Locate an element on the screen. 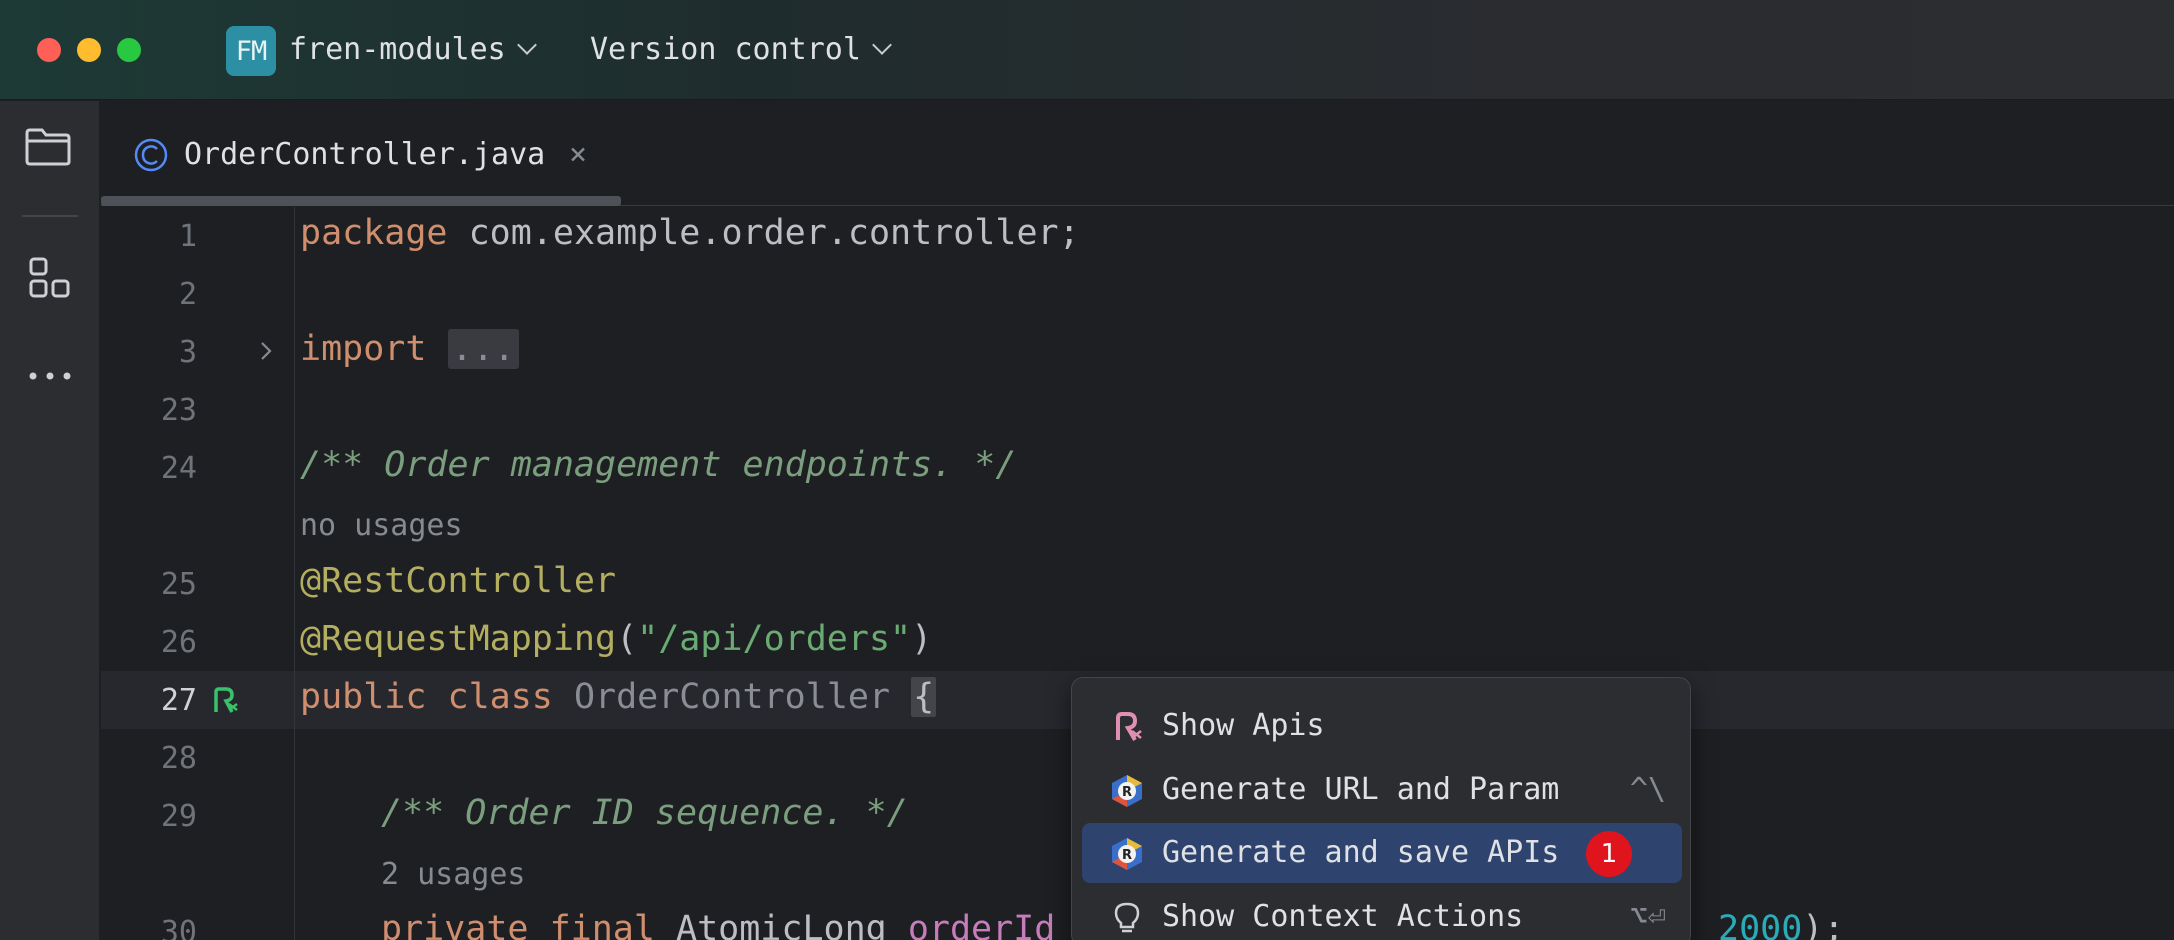  line-number: 3 is located at coordinates (187, 352).